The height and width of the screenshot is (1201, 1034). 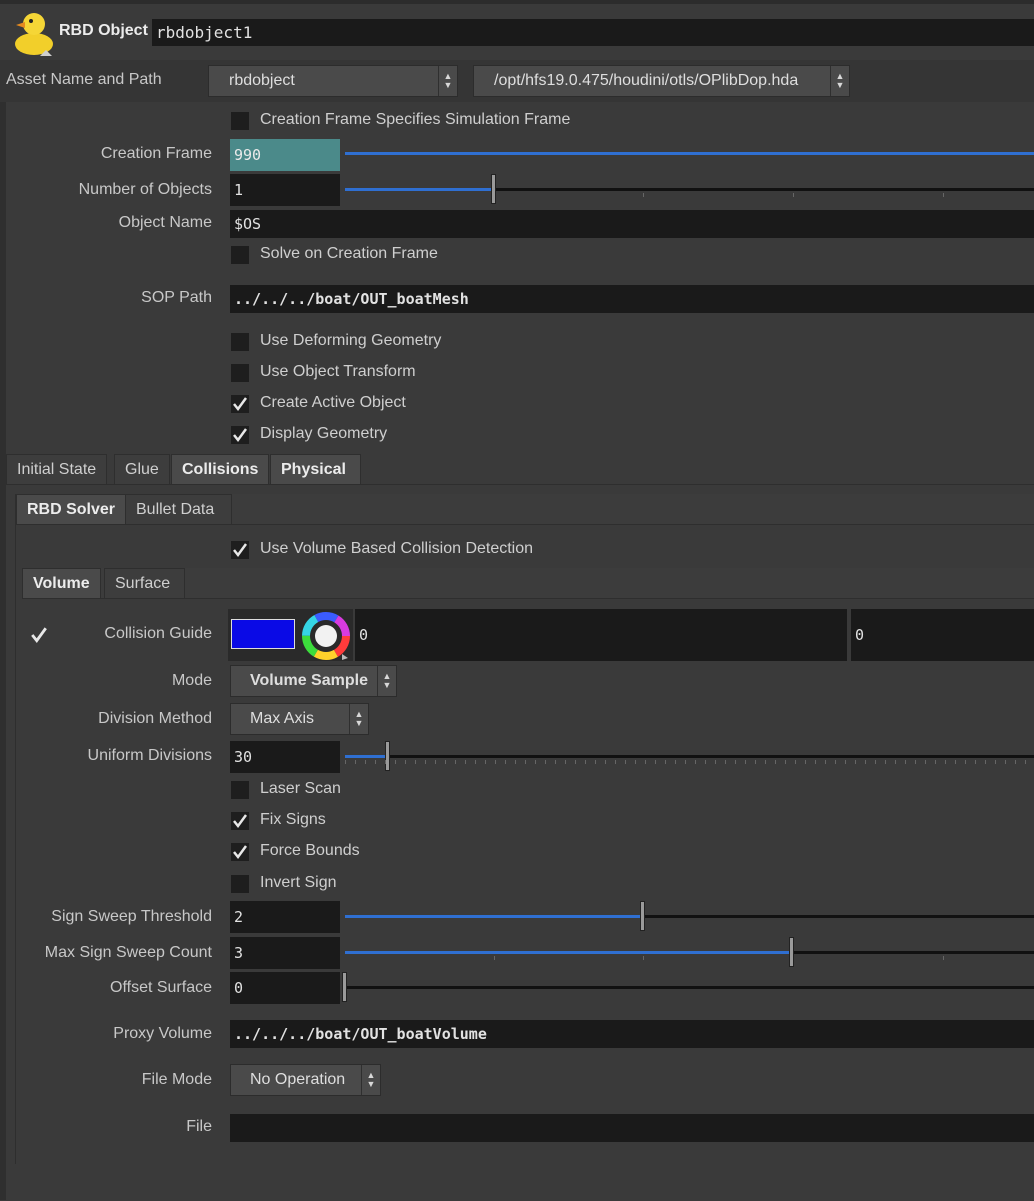 I want to click on asset-name-value: rbdobject, so click(x=262, y=80).